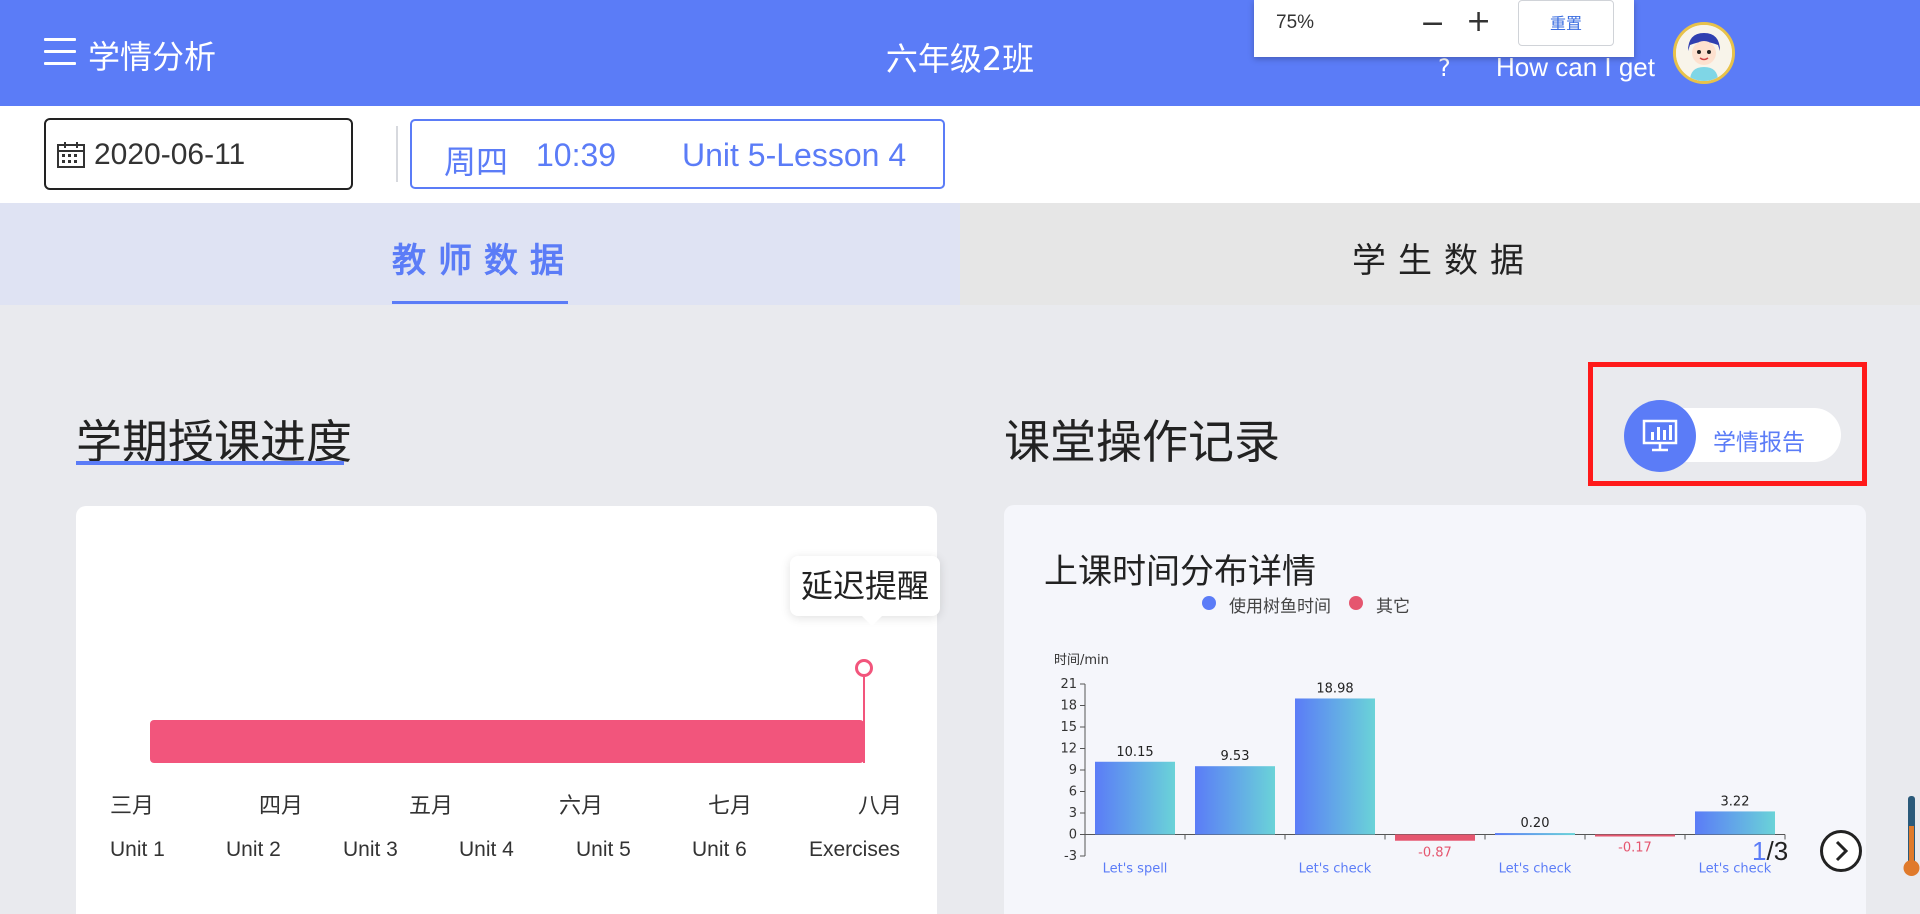 Image resolution: width=1920 pixels, height=914 pixels. Describe the element at coordinates (1566, 23) in the screenshot. I see `zoom-reset-button: 重置` at that location.